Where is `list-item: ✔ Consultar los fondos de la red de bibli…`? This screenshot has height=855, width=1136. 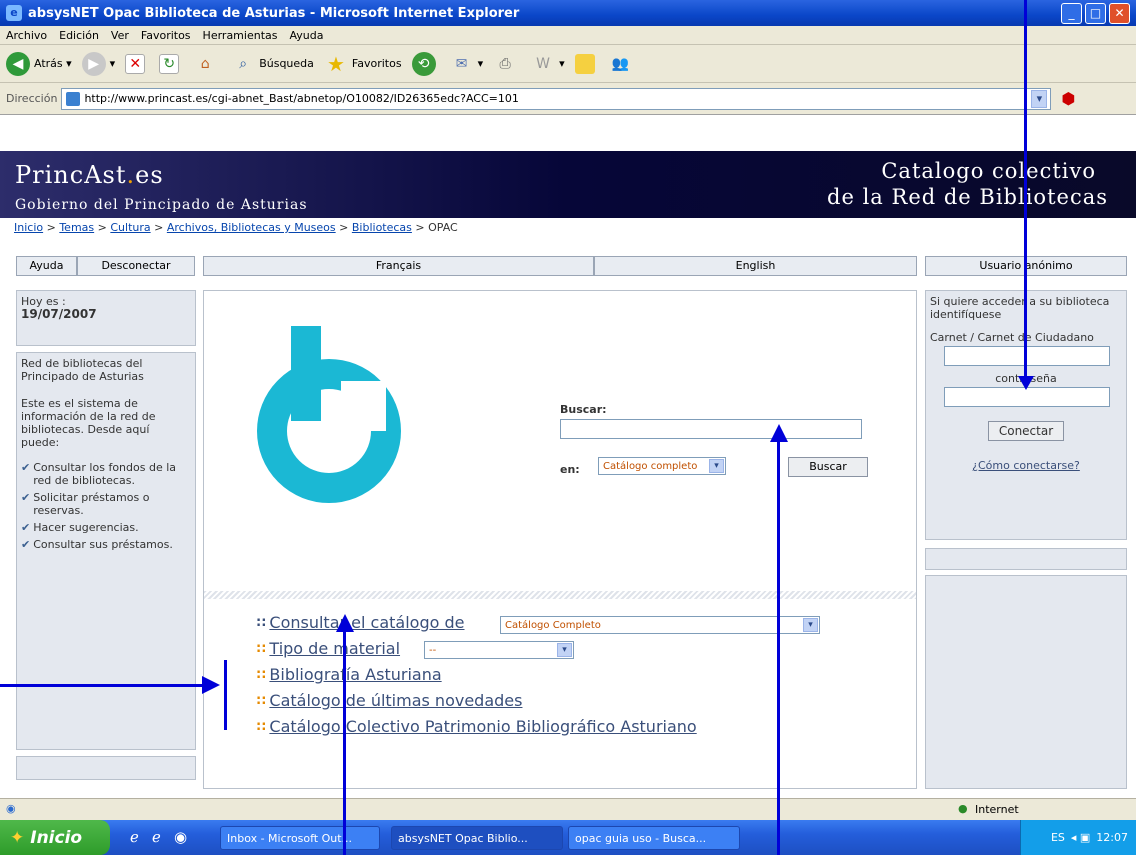 list-item: ✔ Consultar los fondos de la red de bibli… is located at coordinates (99, 474).